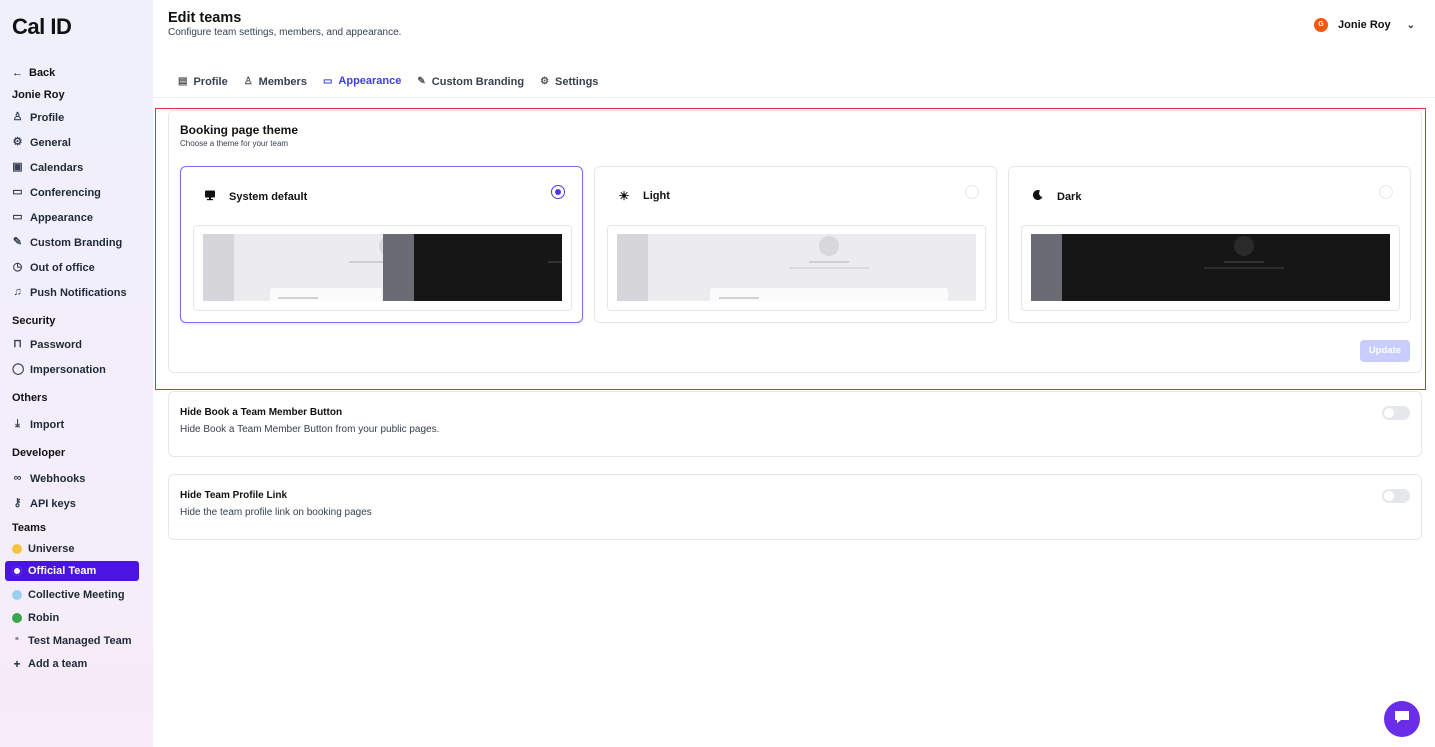 This screenshot has width=1435, height=747. Describe the element at coordinates (76, 617) in the screenshot. I see `team-item-robin: Robin` at that location.